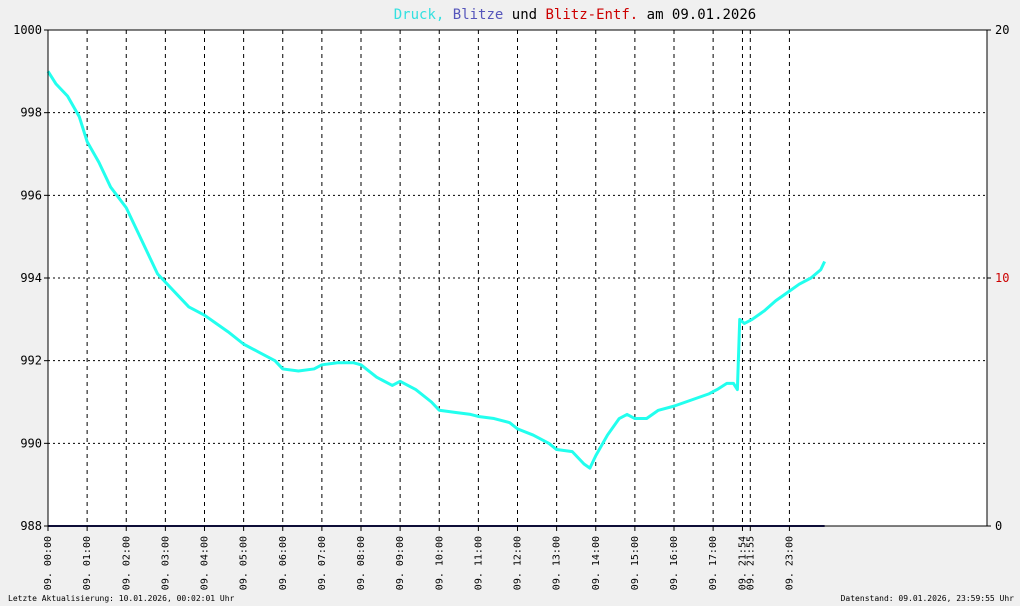 The height and width of the screenshot is (606, 1020). I want to click on y-left-tick-label: 994, so click(31, 278).